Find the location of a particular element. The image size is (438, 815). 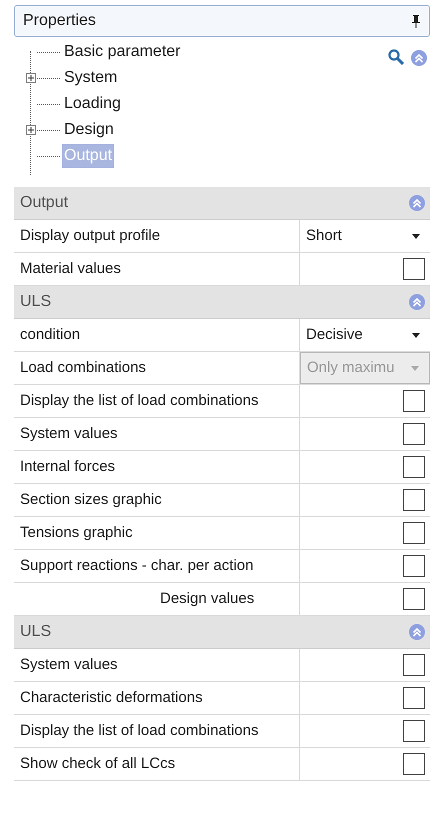

search-icon is located at coordinates (396, 57).